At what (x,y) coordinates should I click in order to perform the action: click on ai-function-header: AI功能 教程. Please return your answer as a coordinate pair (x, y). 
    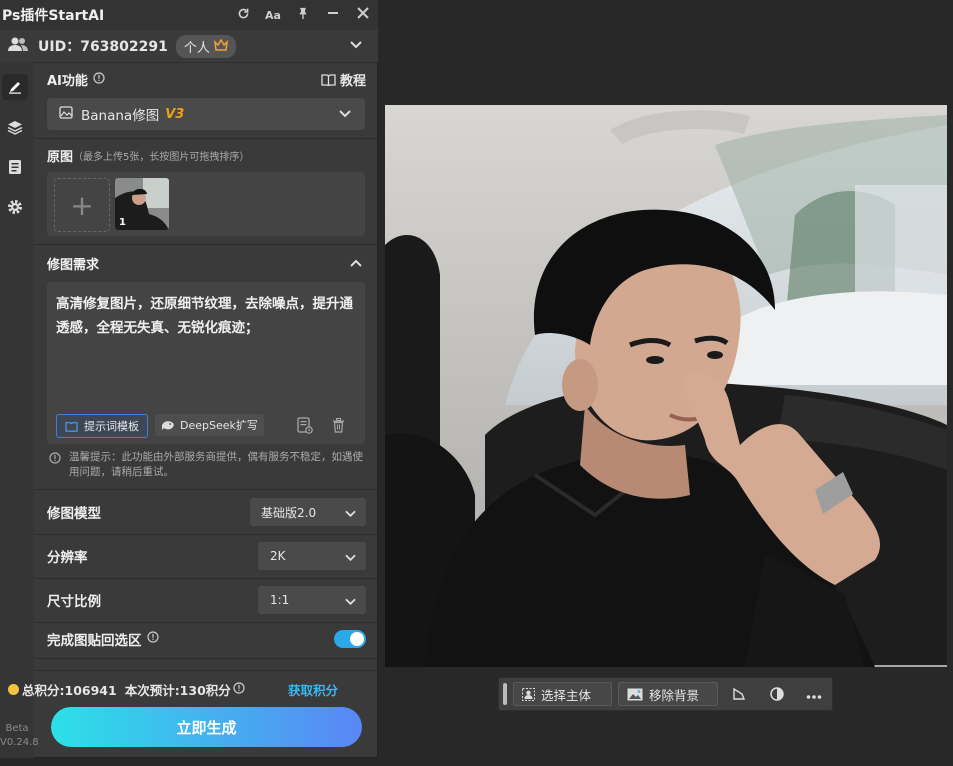
    Looking at the image, I should click on (206, 79).